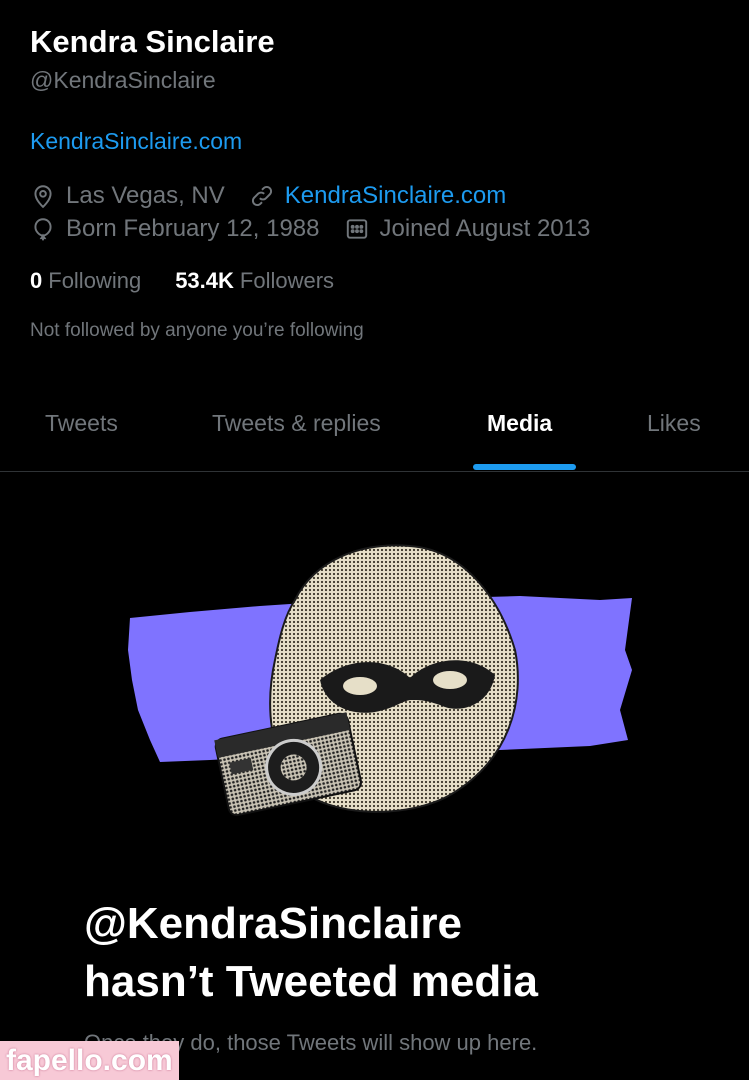 The image size is (749, 1080). What do you see at coordinates (81, 423) in the screenshot?
I see `tab-tweets: Tweets` at bounding box center [81, 423].